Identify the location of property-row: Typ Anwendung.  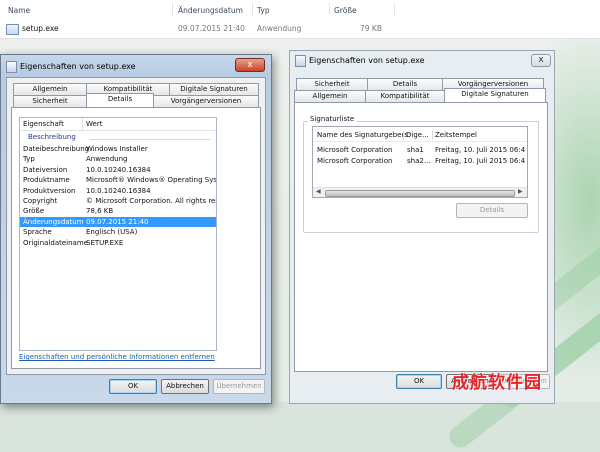
(118, 159).